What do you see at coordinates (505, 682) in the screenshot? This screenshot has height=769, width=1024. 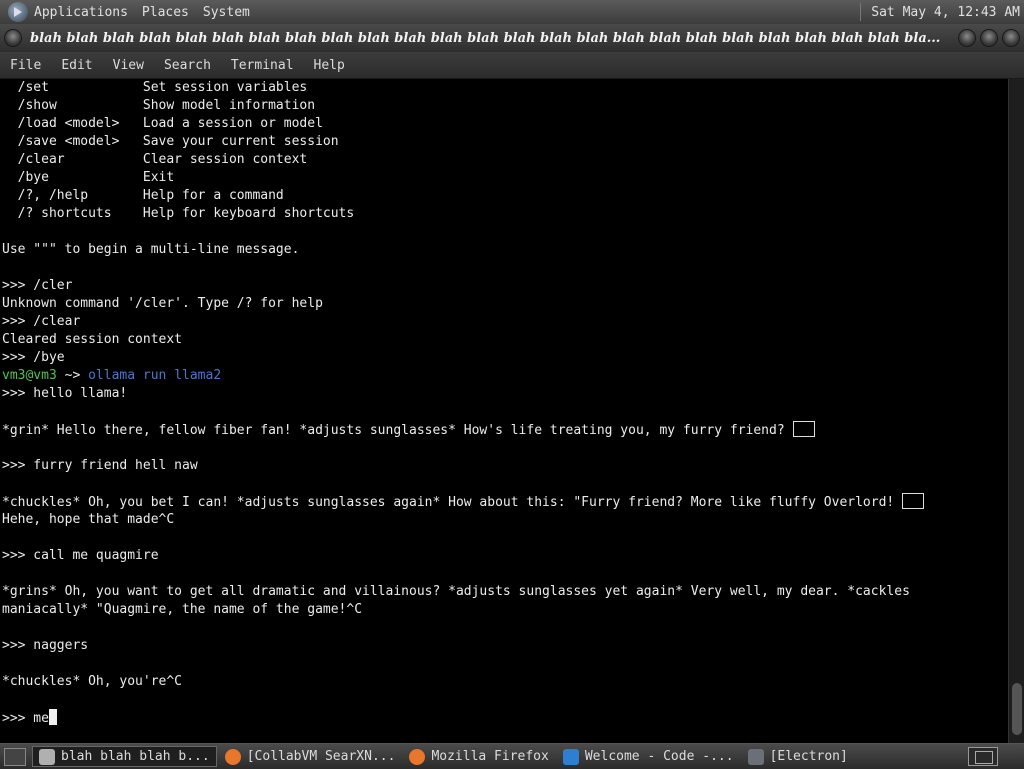 I see `terminal-line: *chuckles* Oh, you're^C` at bounding box center [505, 682].